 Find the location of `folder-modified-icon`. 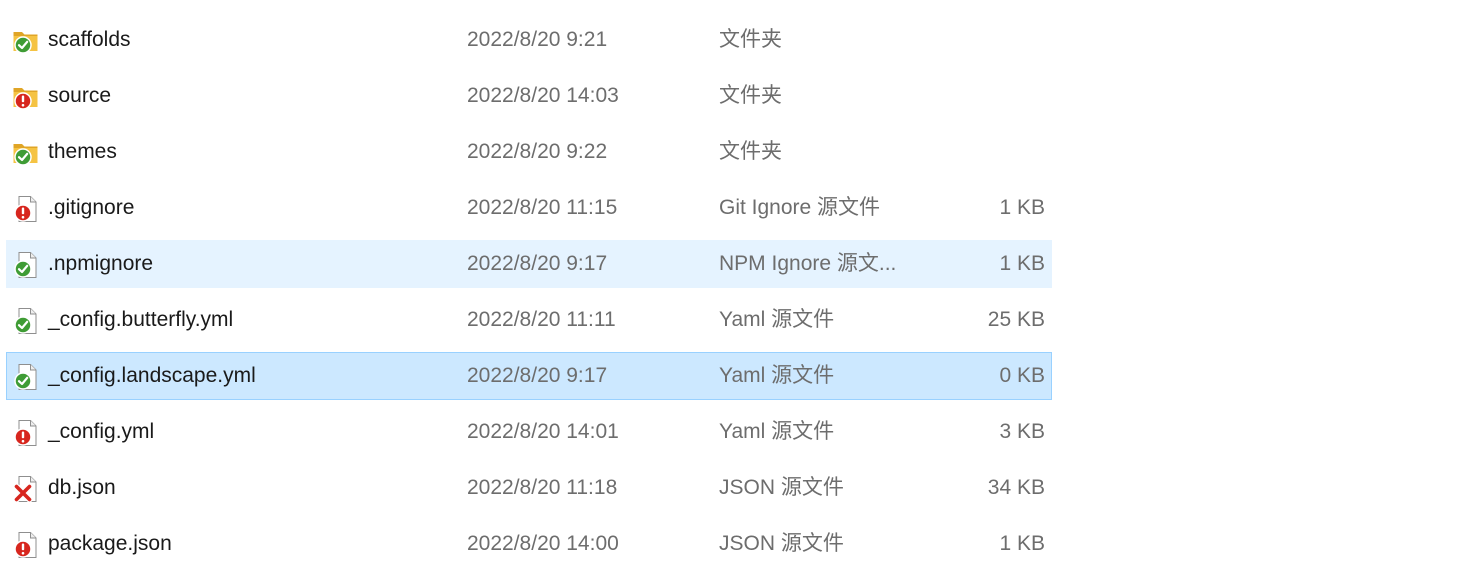

folder-modified-icon is located at coordinates (26, 97).